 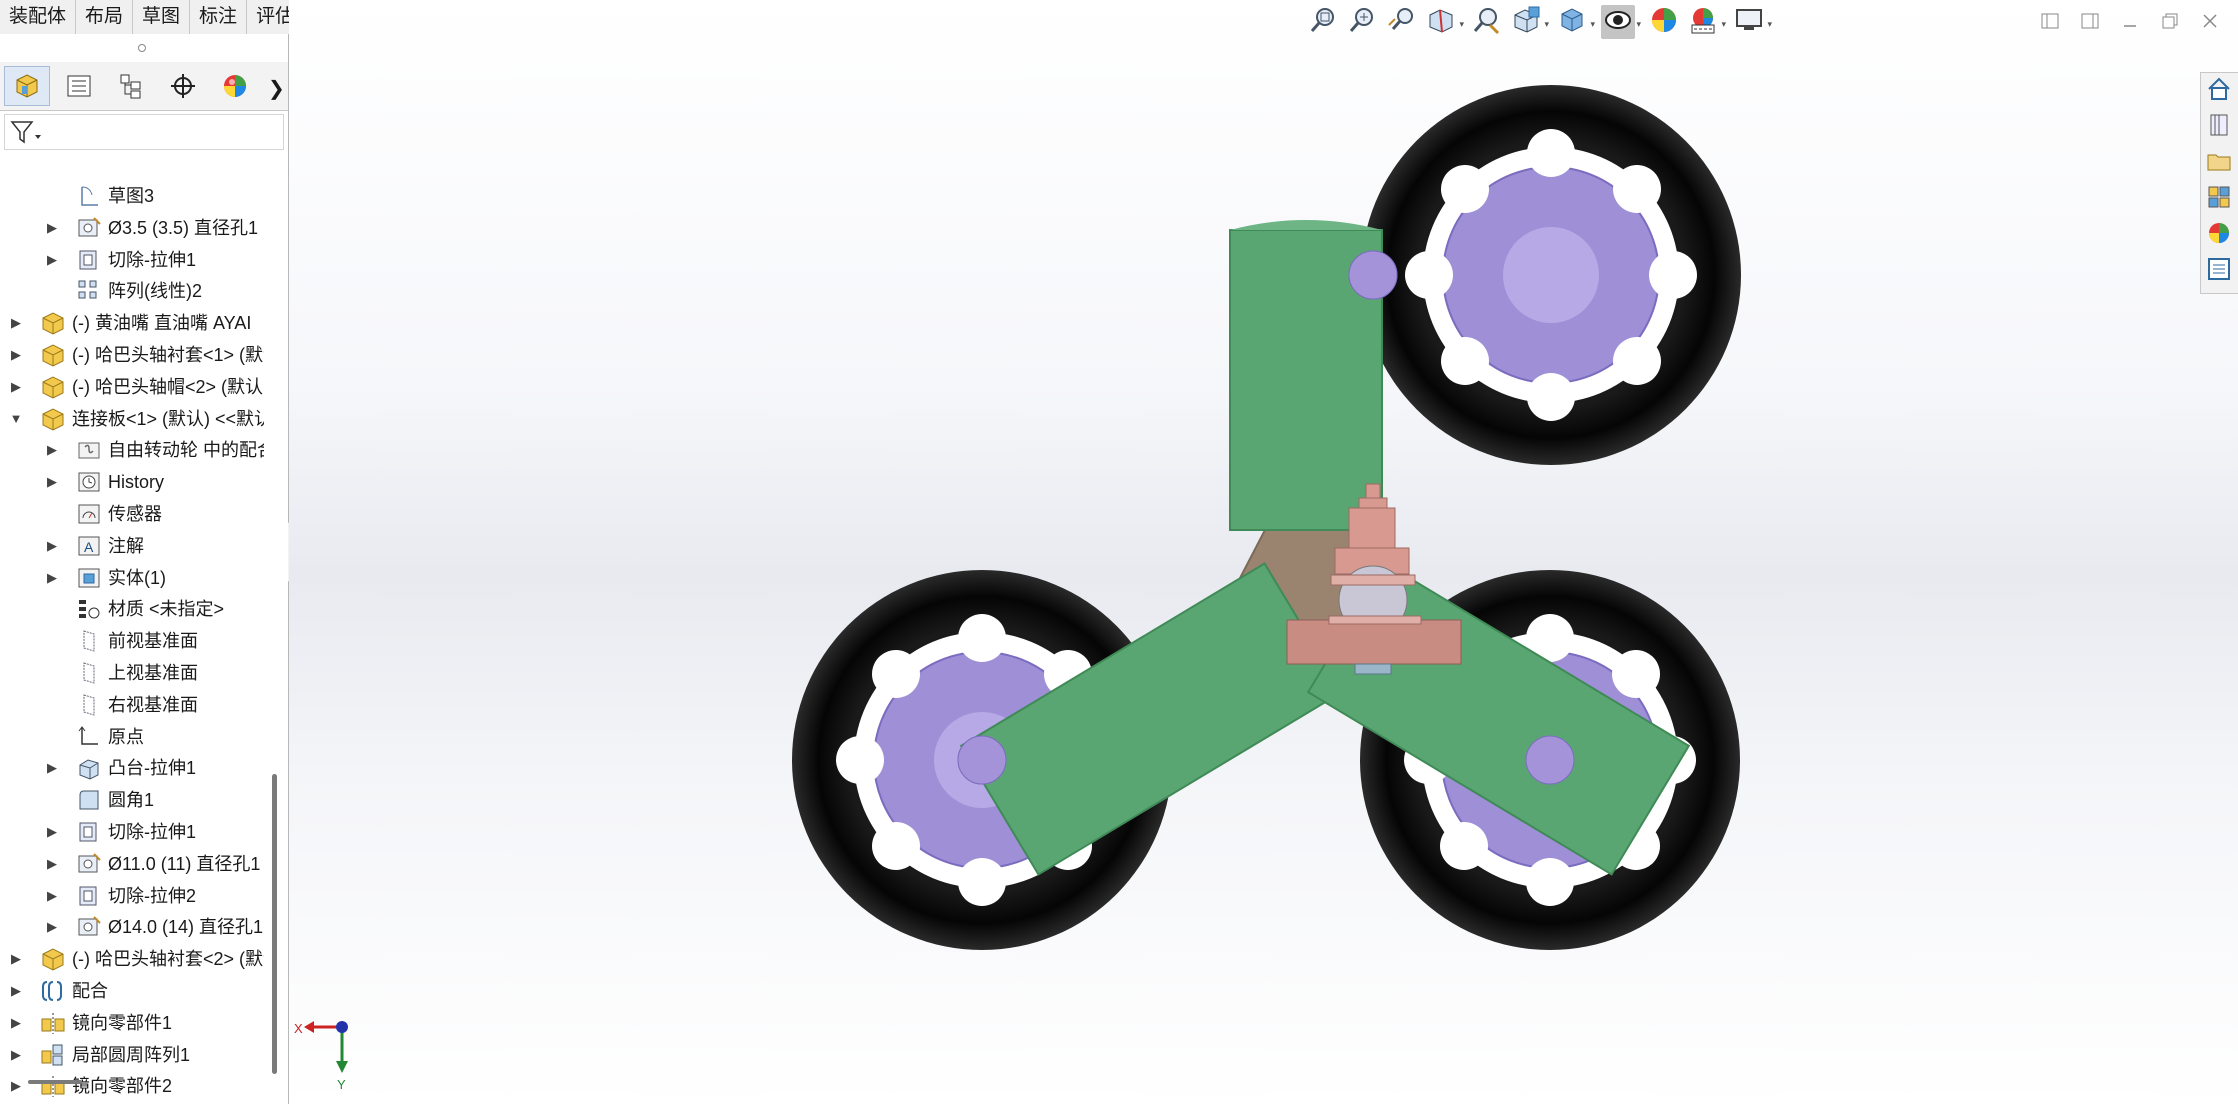 I want to click on file-explorer-tab, so click(x=2219, y=163).